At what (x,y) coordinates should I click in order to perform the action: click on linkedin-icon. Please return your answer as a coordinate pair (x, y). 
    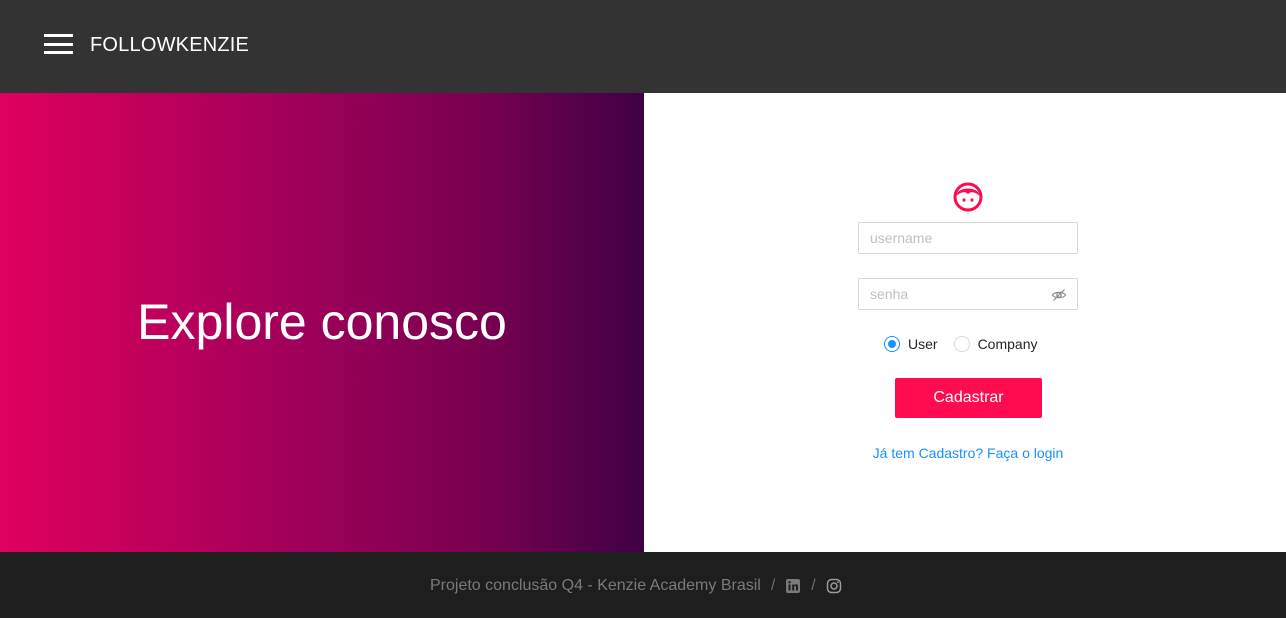
    Looking at the image, I should click on (793, 586).